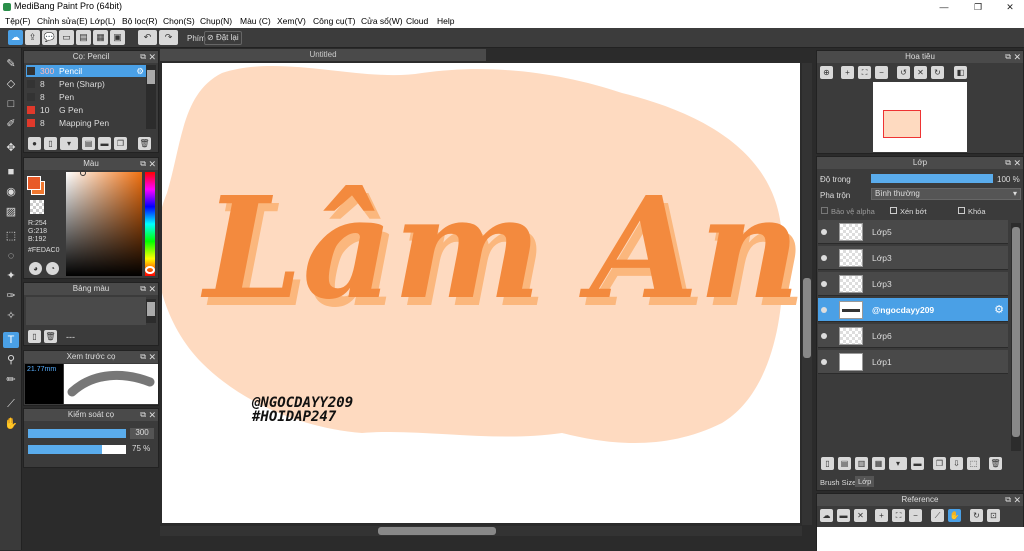 The height and width of the screenshot is (551, 1024). Describe the element at coordinates (11, 276) in the screenshot. I see `magic-wand-icon: ✦` at that location.